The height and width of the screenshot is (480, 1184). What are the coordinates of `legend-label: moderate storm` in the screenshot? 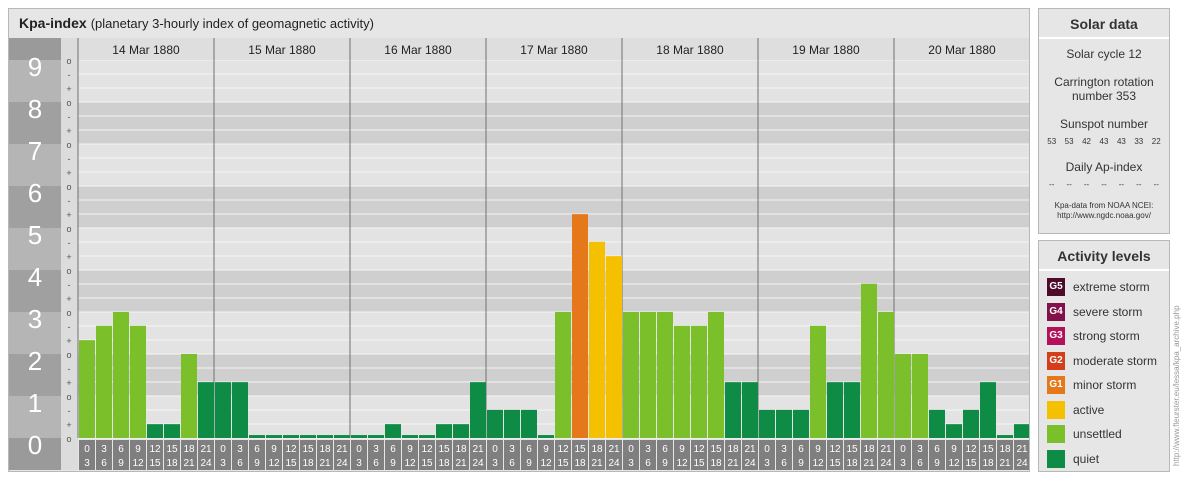 It's located at (1115, 360).